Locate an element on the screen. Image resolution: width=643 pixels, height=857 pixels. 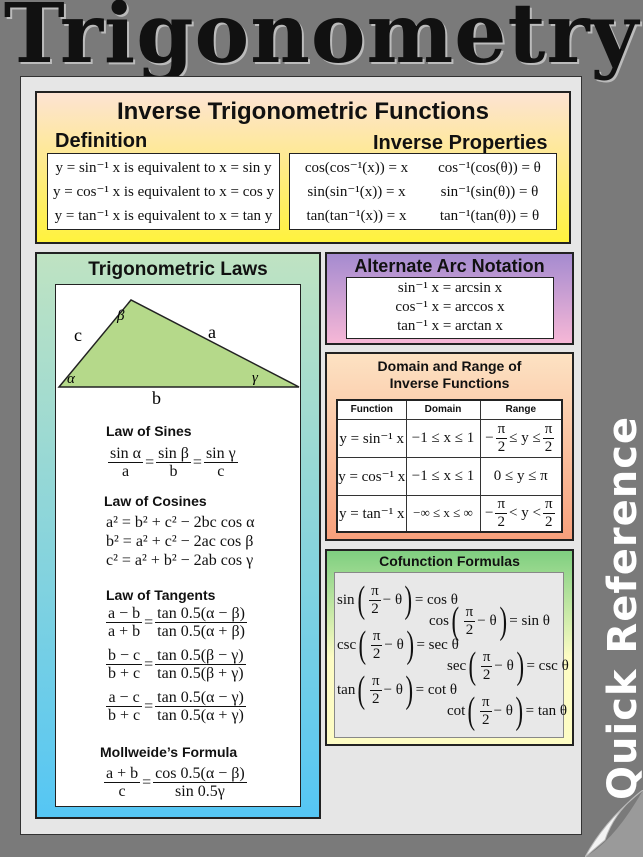
cofunction-formula: csc (π 2 − θ ) = sec θ is located at coordinates (398, 645).